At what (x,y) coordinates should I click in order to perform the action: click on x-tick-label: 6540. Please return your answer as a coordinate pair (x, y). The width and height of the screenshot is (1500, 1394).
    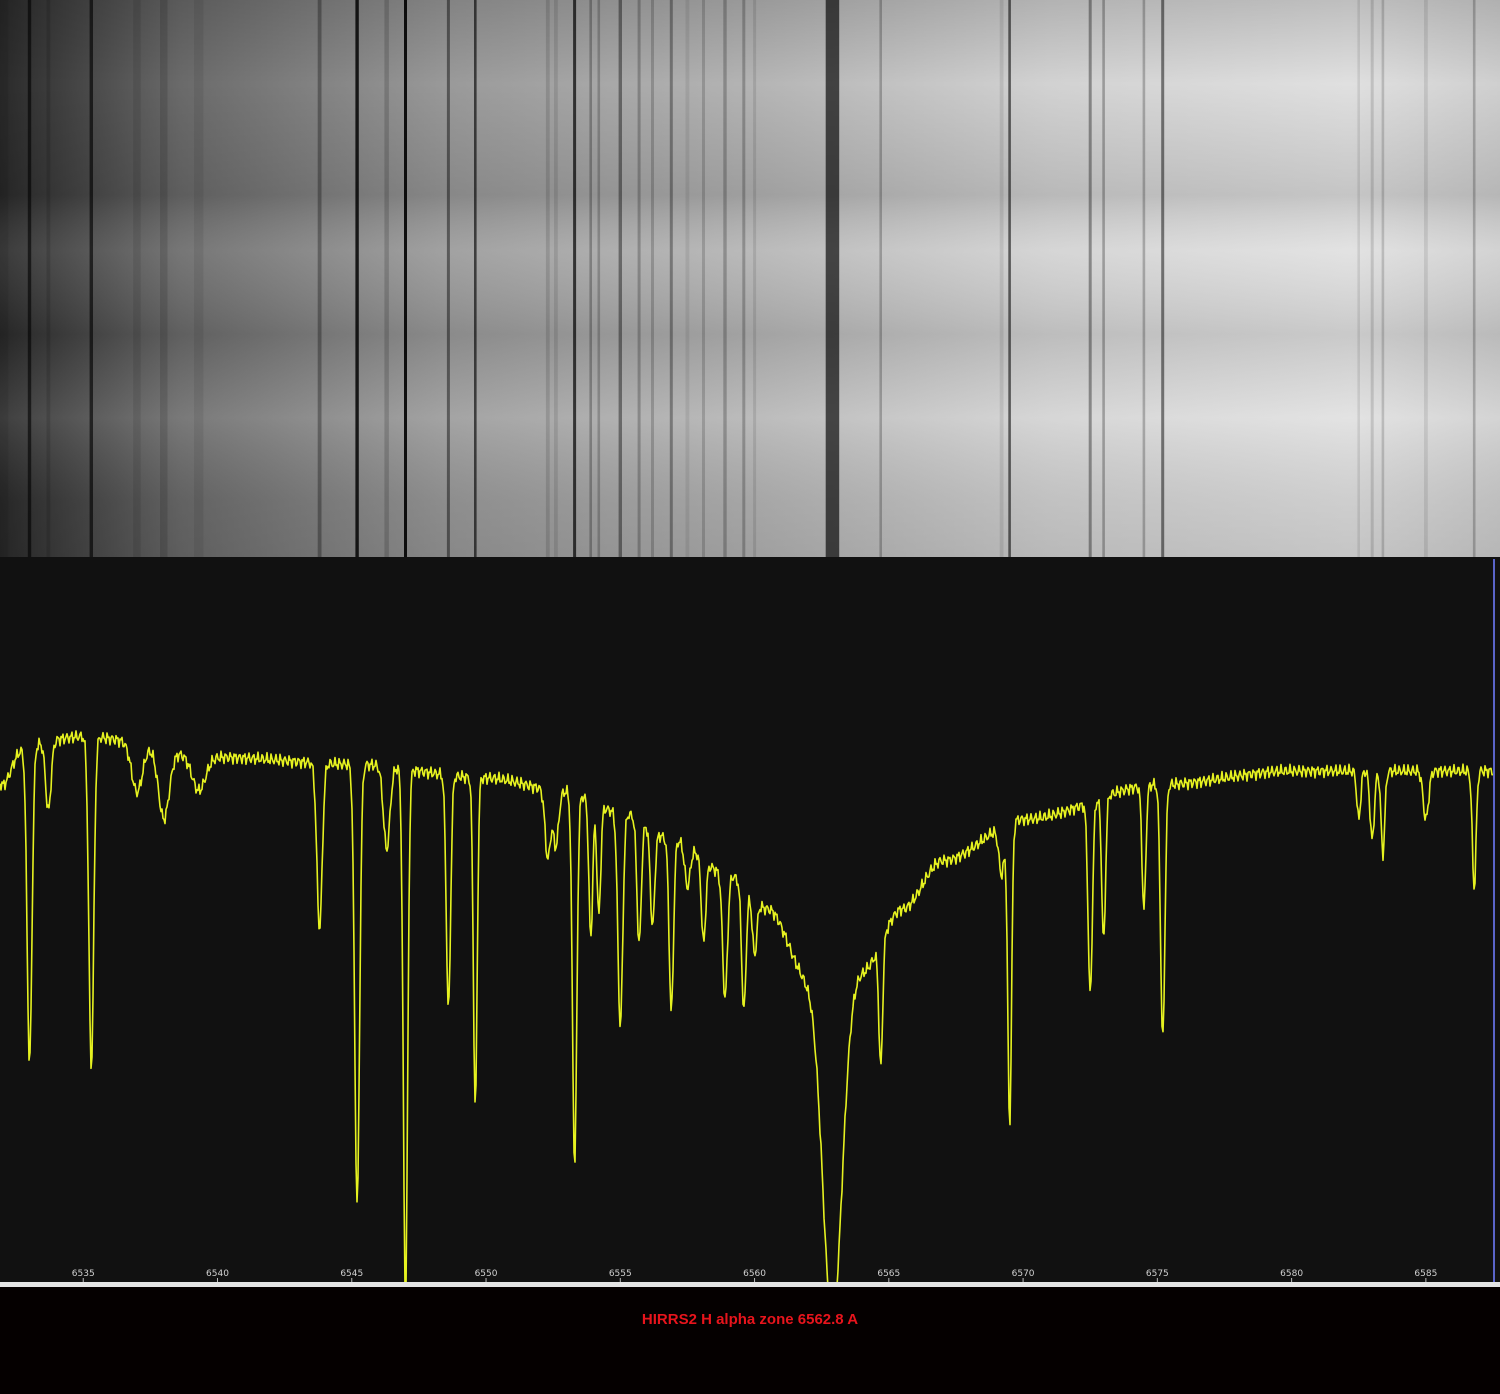
    Looking at the image, I should click on (217, 1274).